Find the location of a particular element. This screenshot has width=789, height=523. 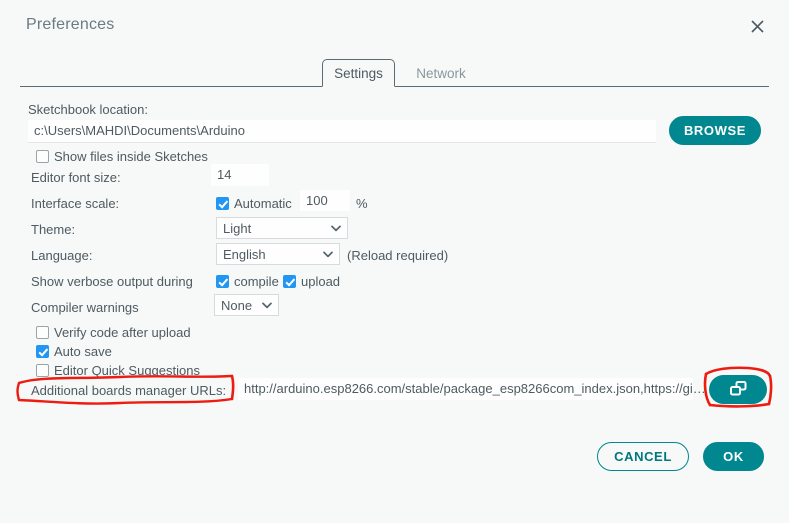

theme-label: Theme: is located at coordinates (53, 229).